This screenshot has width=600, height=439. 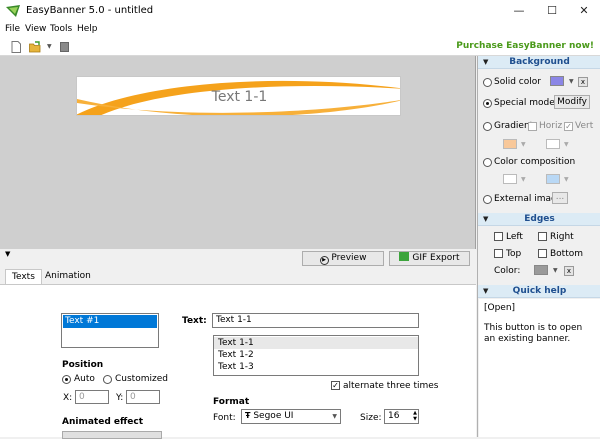 I want to click on edge-color-clear-button: x, so click(x=569, y=271).